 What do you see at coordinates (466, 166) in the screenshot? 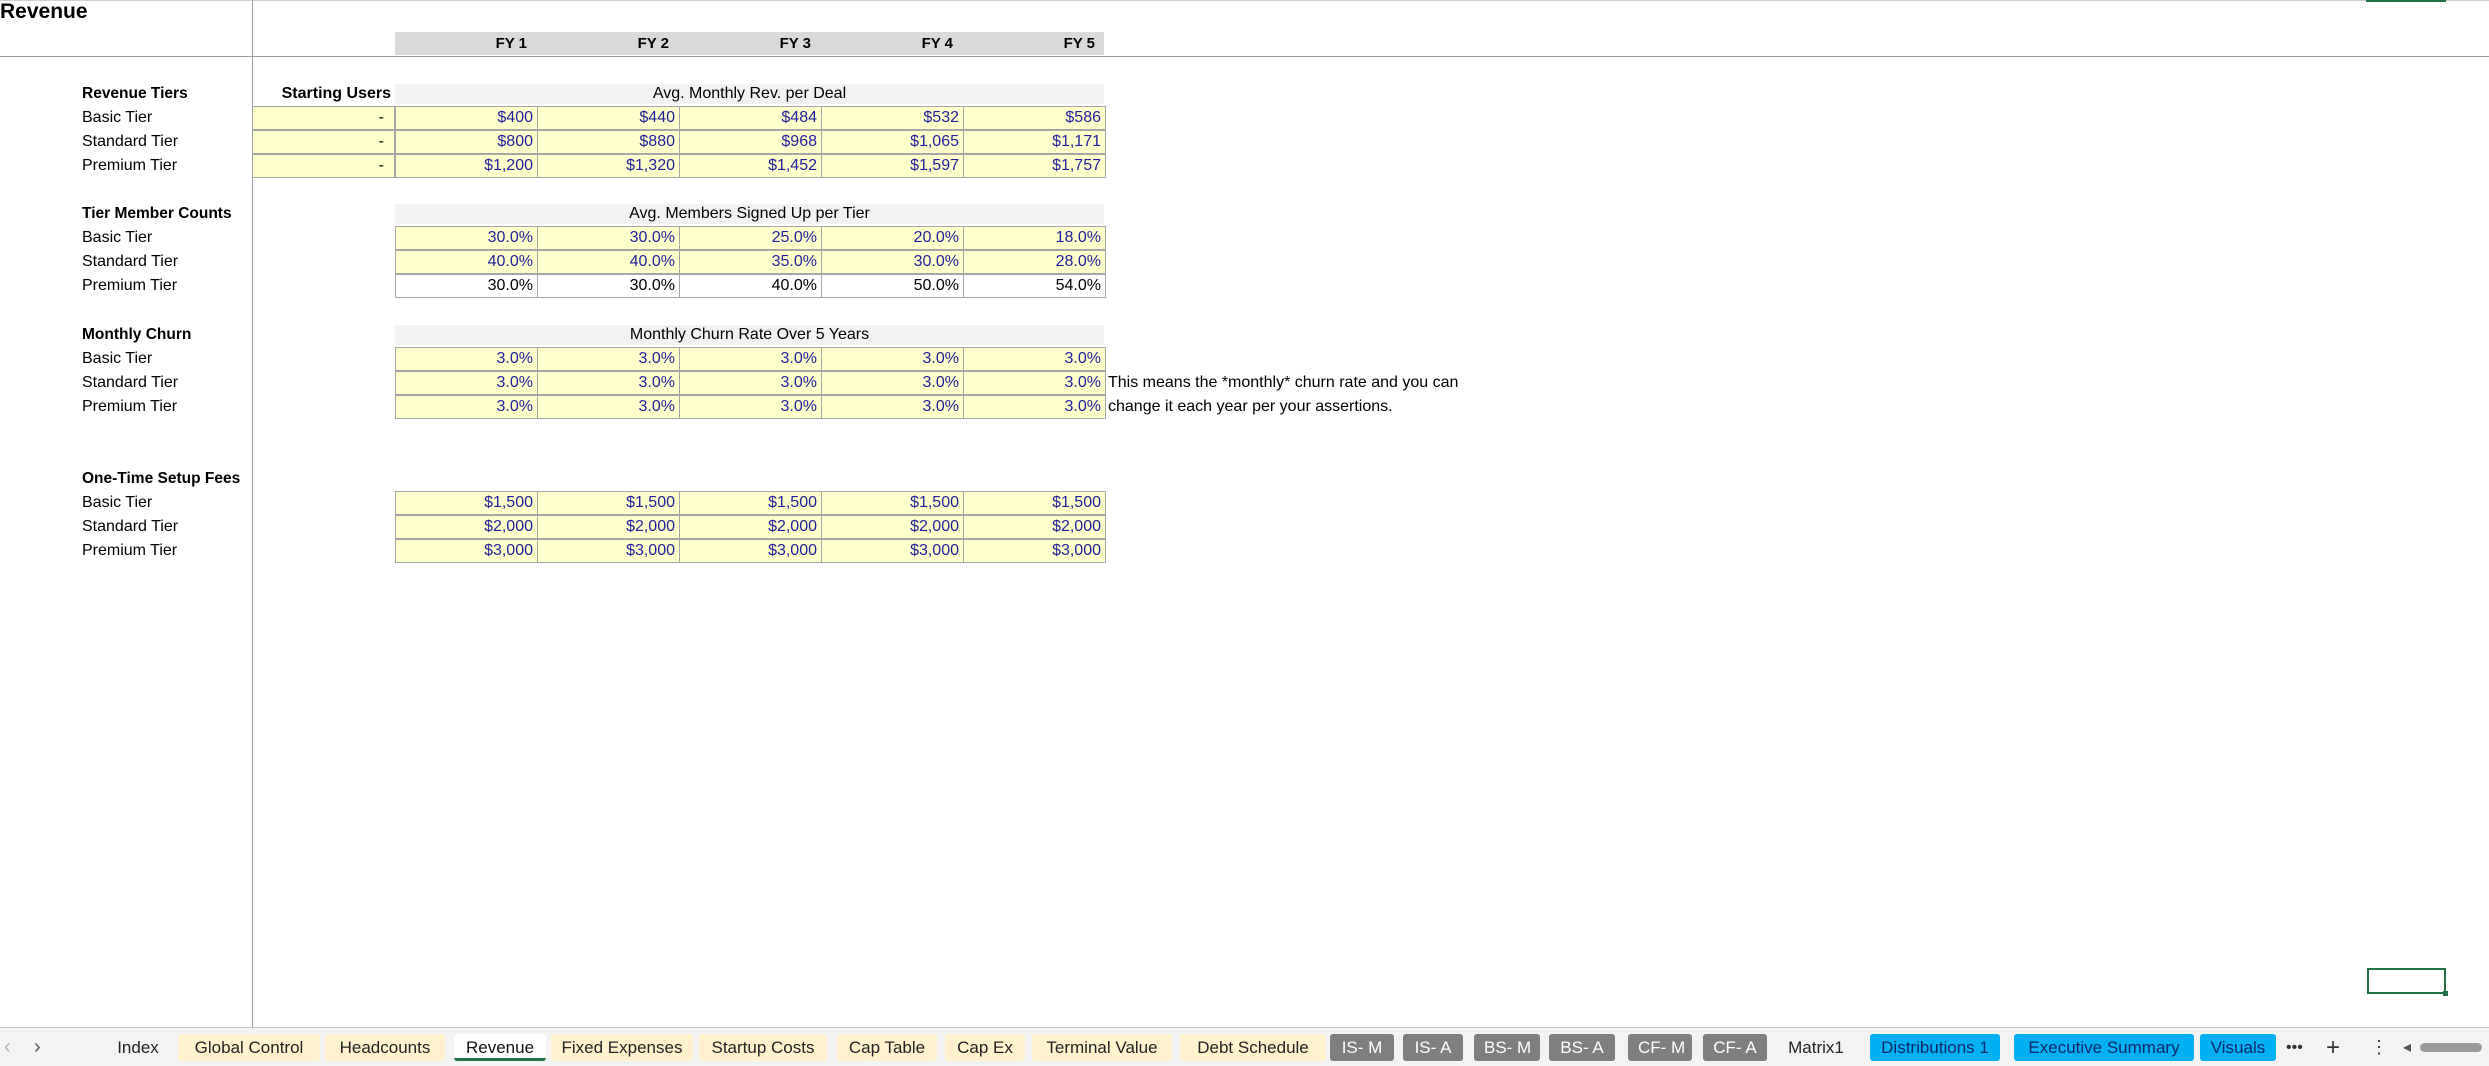
I see `value-cell: $1,200` at bounding box center [466, 166].